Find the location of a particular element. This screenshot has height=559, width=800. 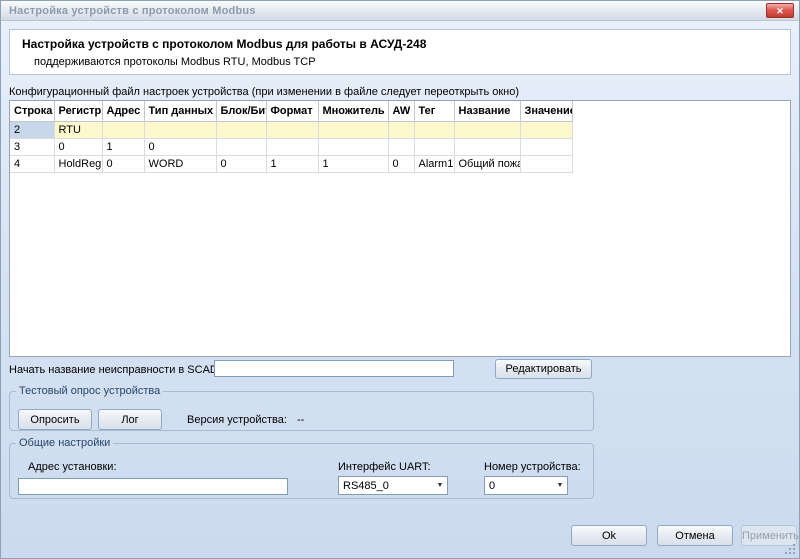

column-header: Название is located at coordinates (487, 111).